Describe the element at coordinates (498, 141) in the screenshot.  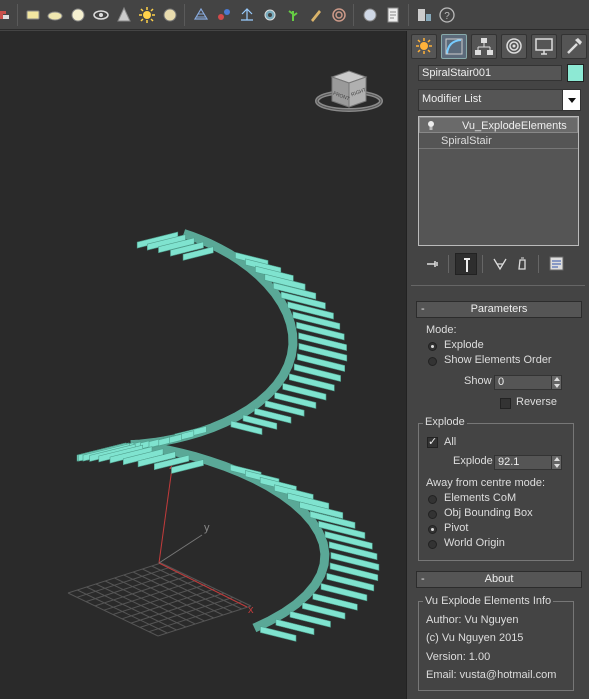
I see `stack-item-base-object: SpiralStair` at that location.